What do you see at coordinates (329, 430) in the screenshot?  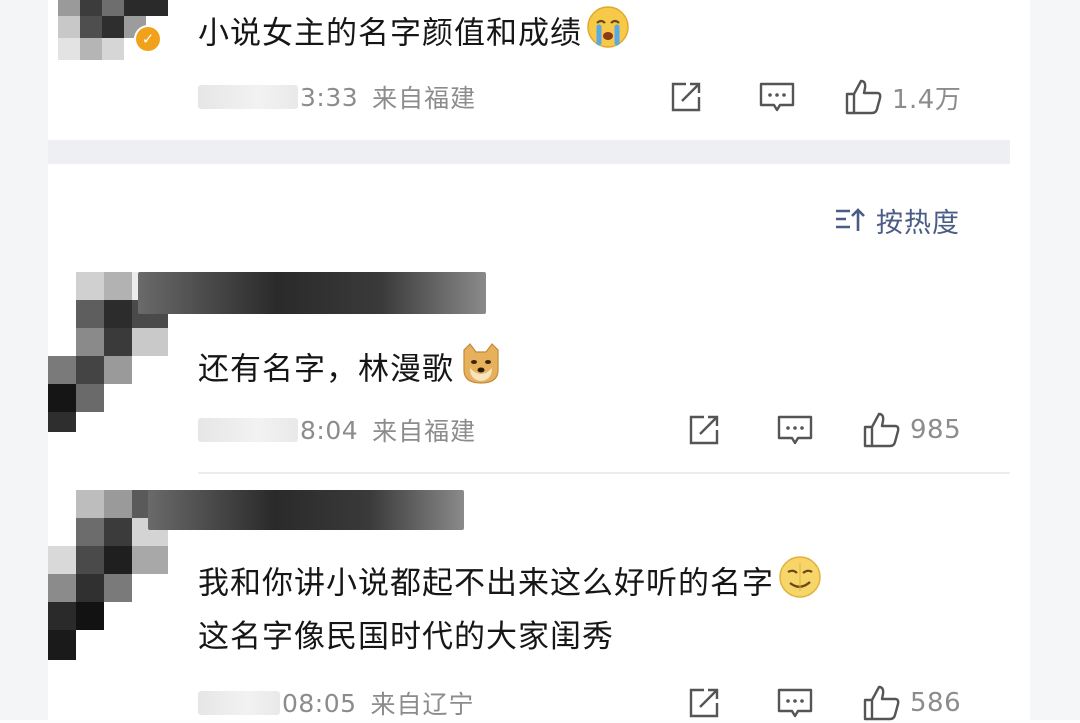 I see `comment-time: 8:04` at bounding box center [329, 430].